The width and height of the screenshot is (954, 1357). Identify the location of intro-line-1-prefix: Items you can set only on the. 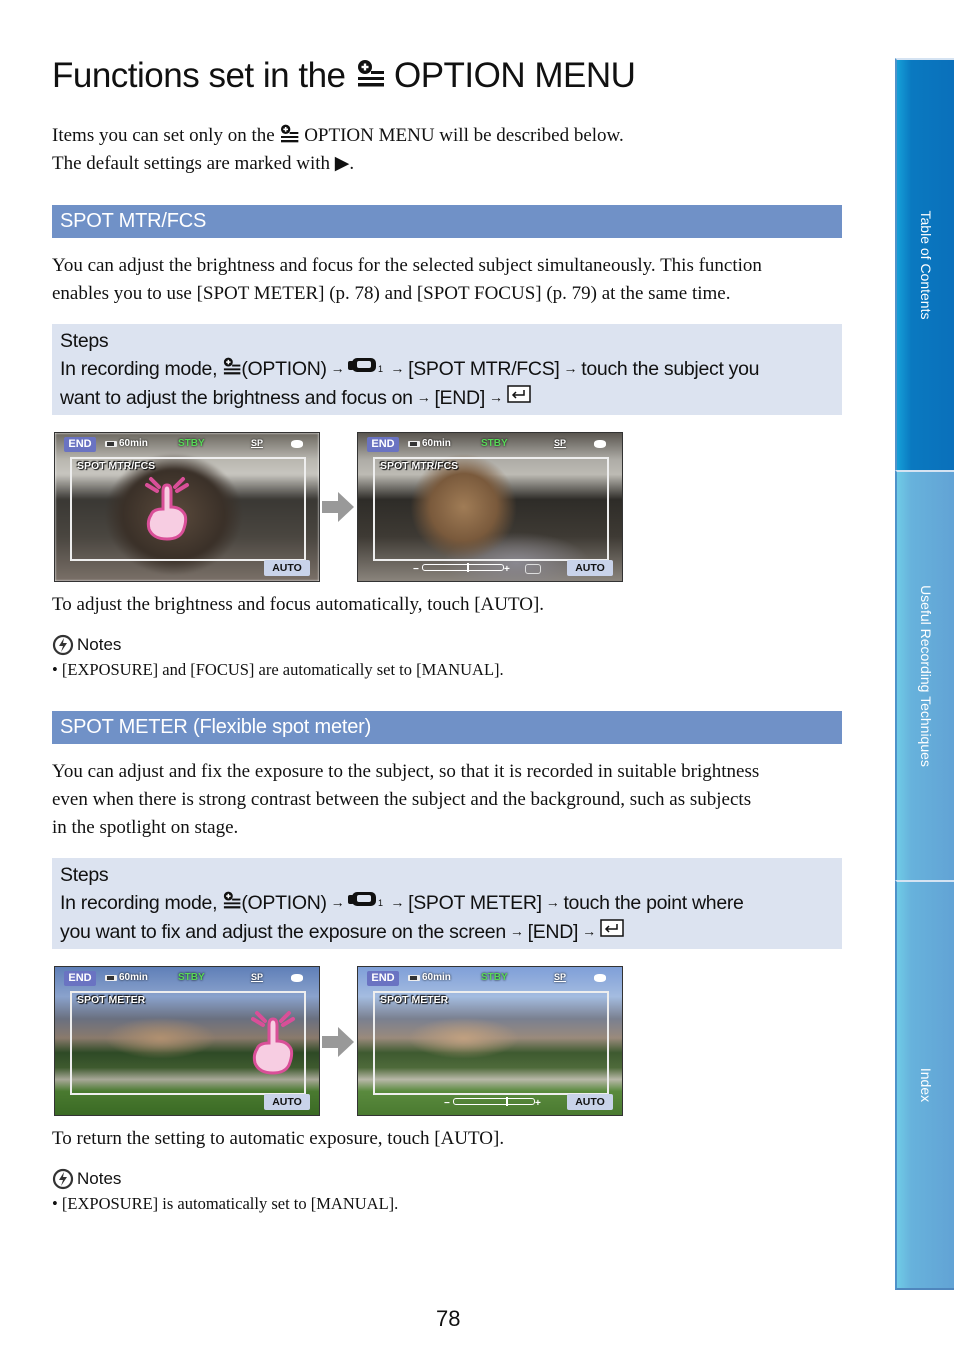
(163, 135).